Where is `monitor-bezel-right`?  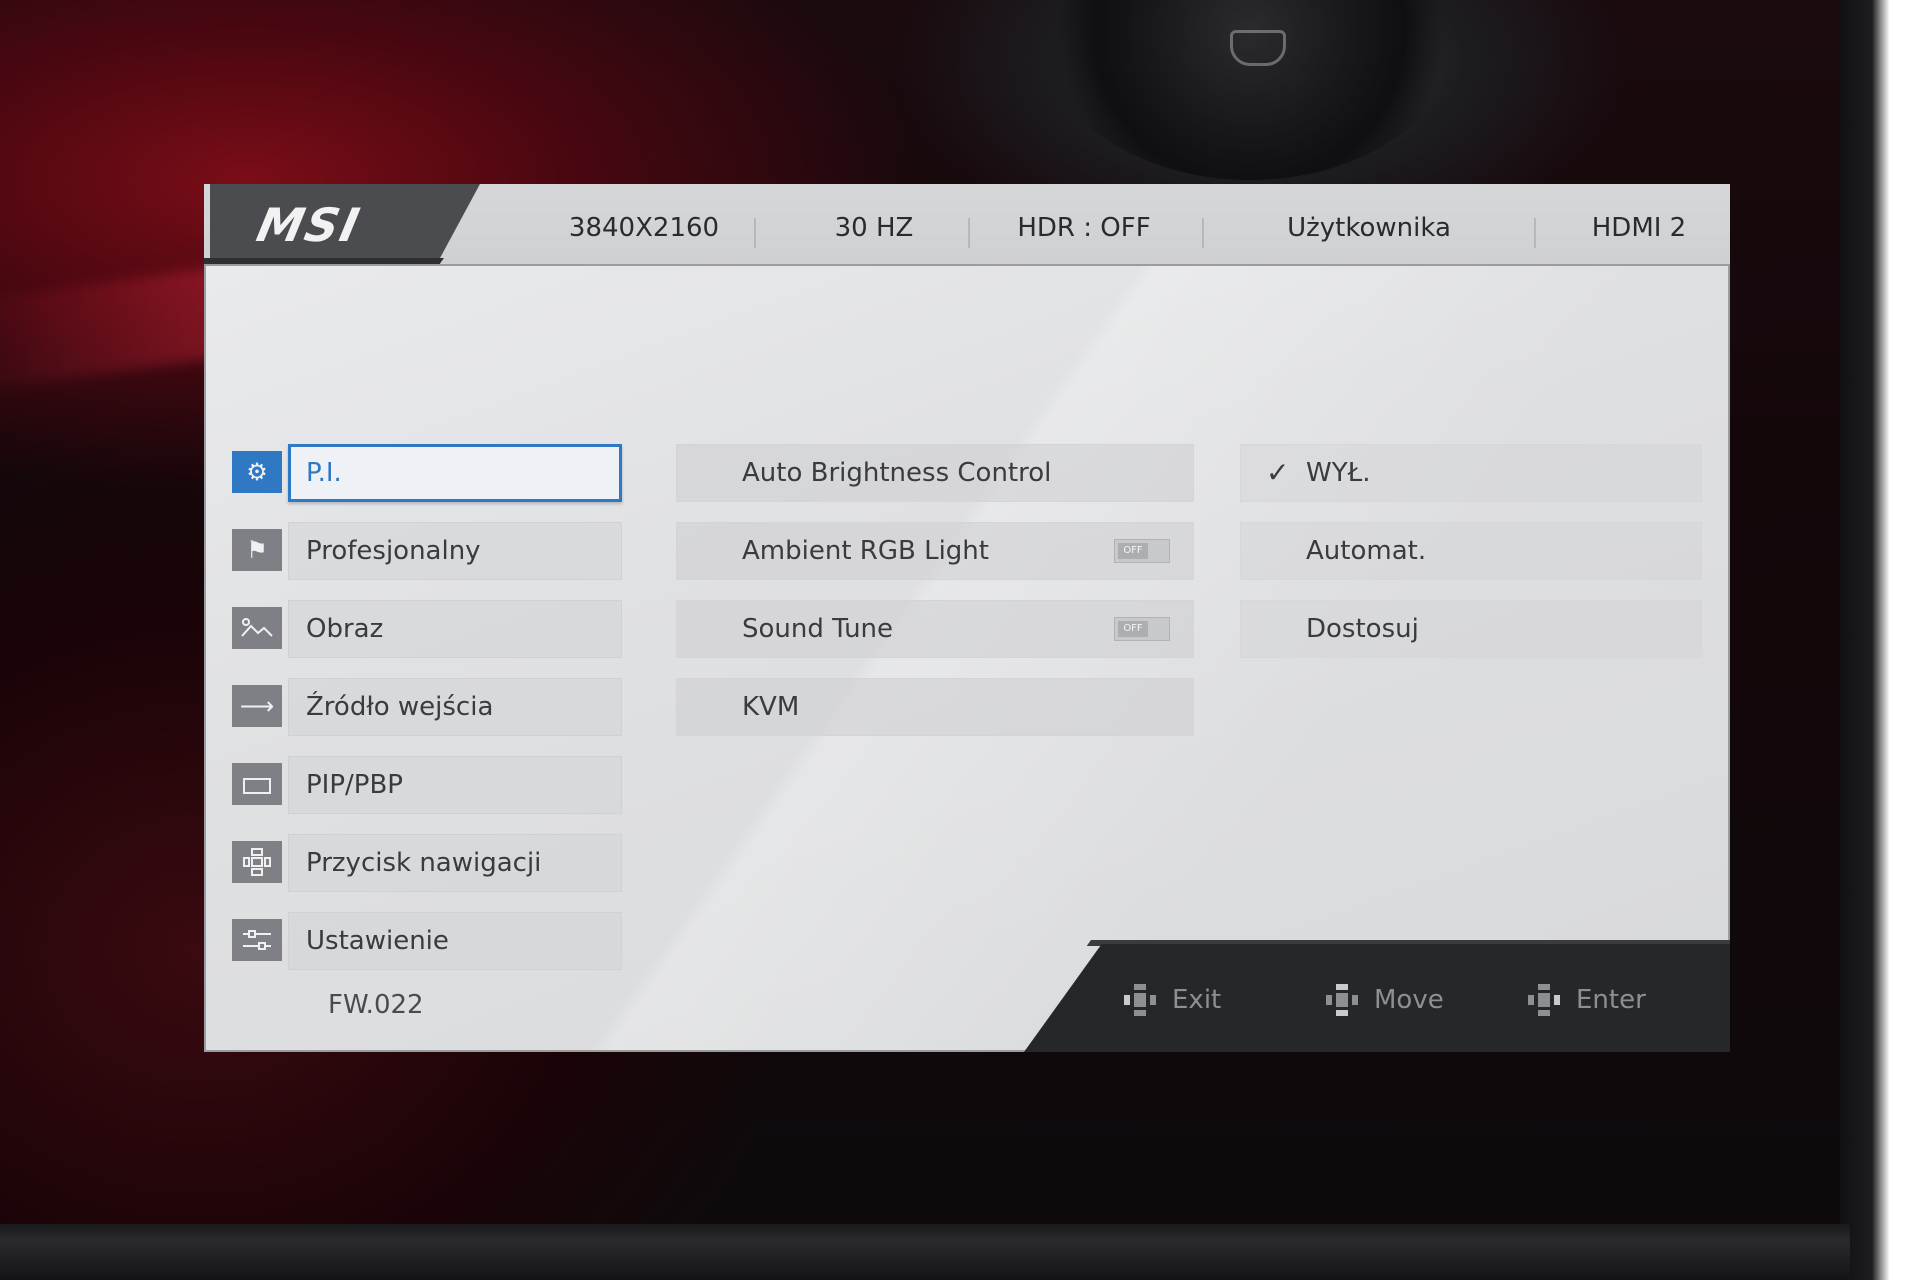
monitor-bezel-right is located at coordinates (1880, 640).